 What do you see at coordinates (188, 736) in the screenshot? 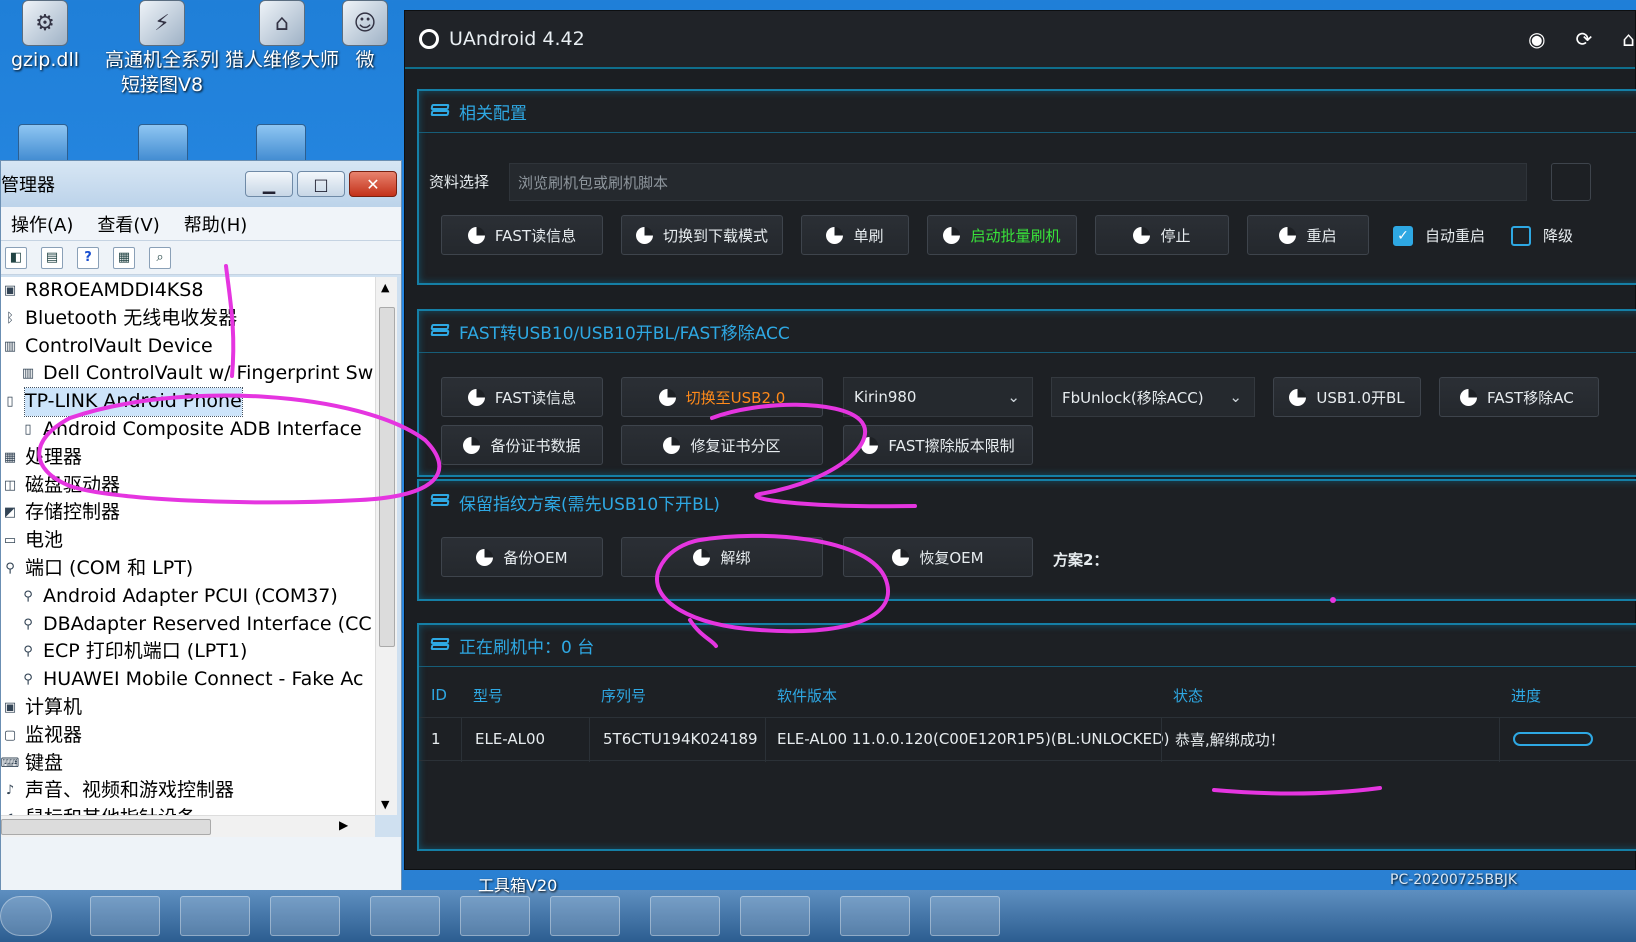
I see `tree-item: ▢ 监视器` at bounding box center [188, 736].